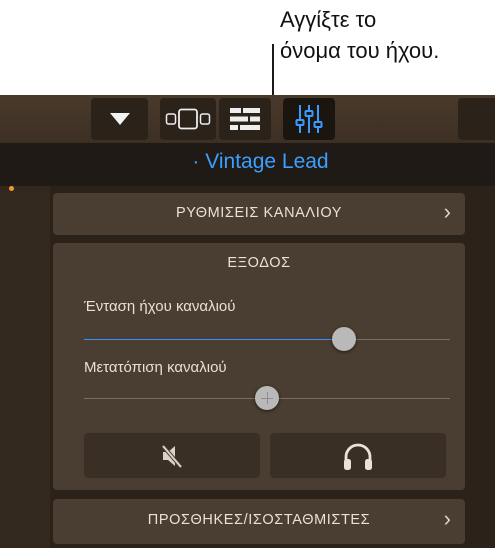  I want to click on volume-label: Ένταση ήχου καναλιού, so click(160, 306).